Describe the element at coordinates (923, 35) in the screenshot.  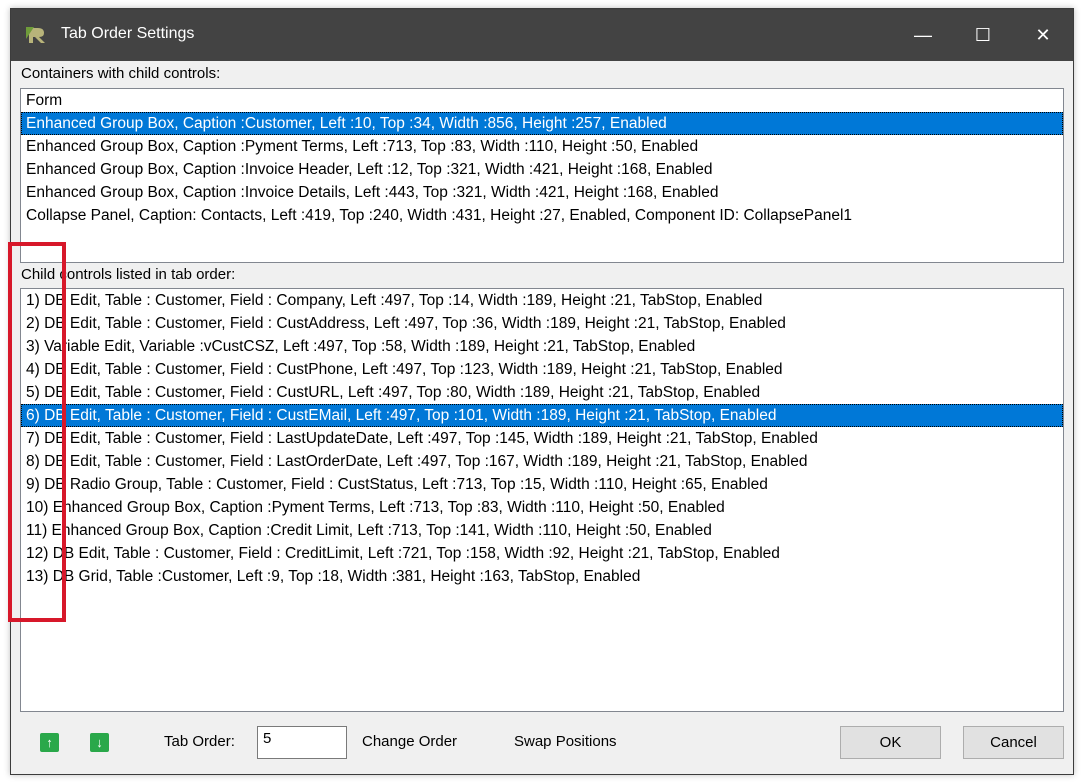
I see `minimize-button: —` at that location.